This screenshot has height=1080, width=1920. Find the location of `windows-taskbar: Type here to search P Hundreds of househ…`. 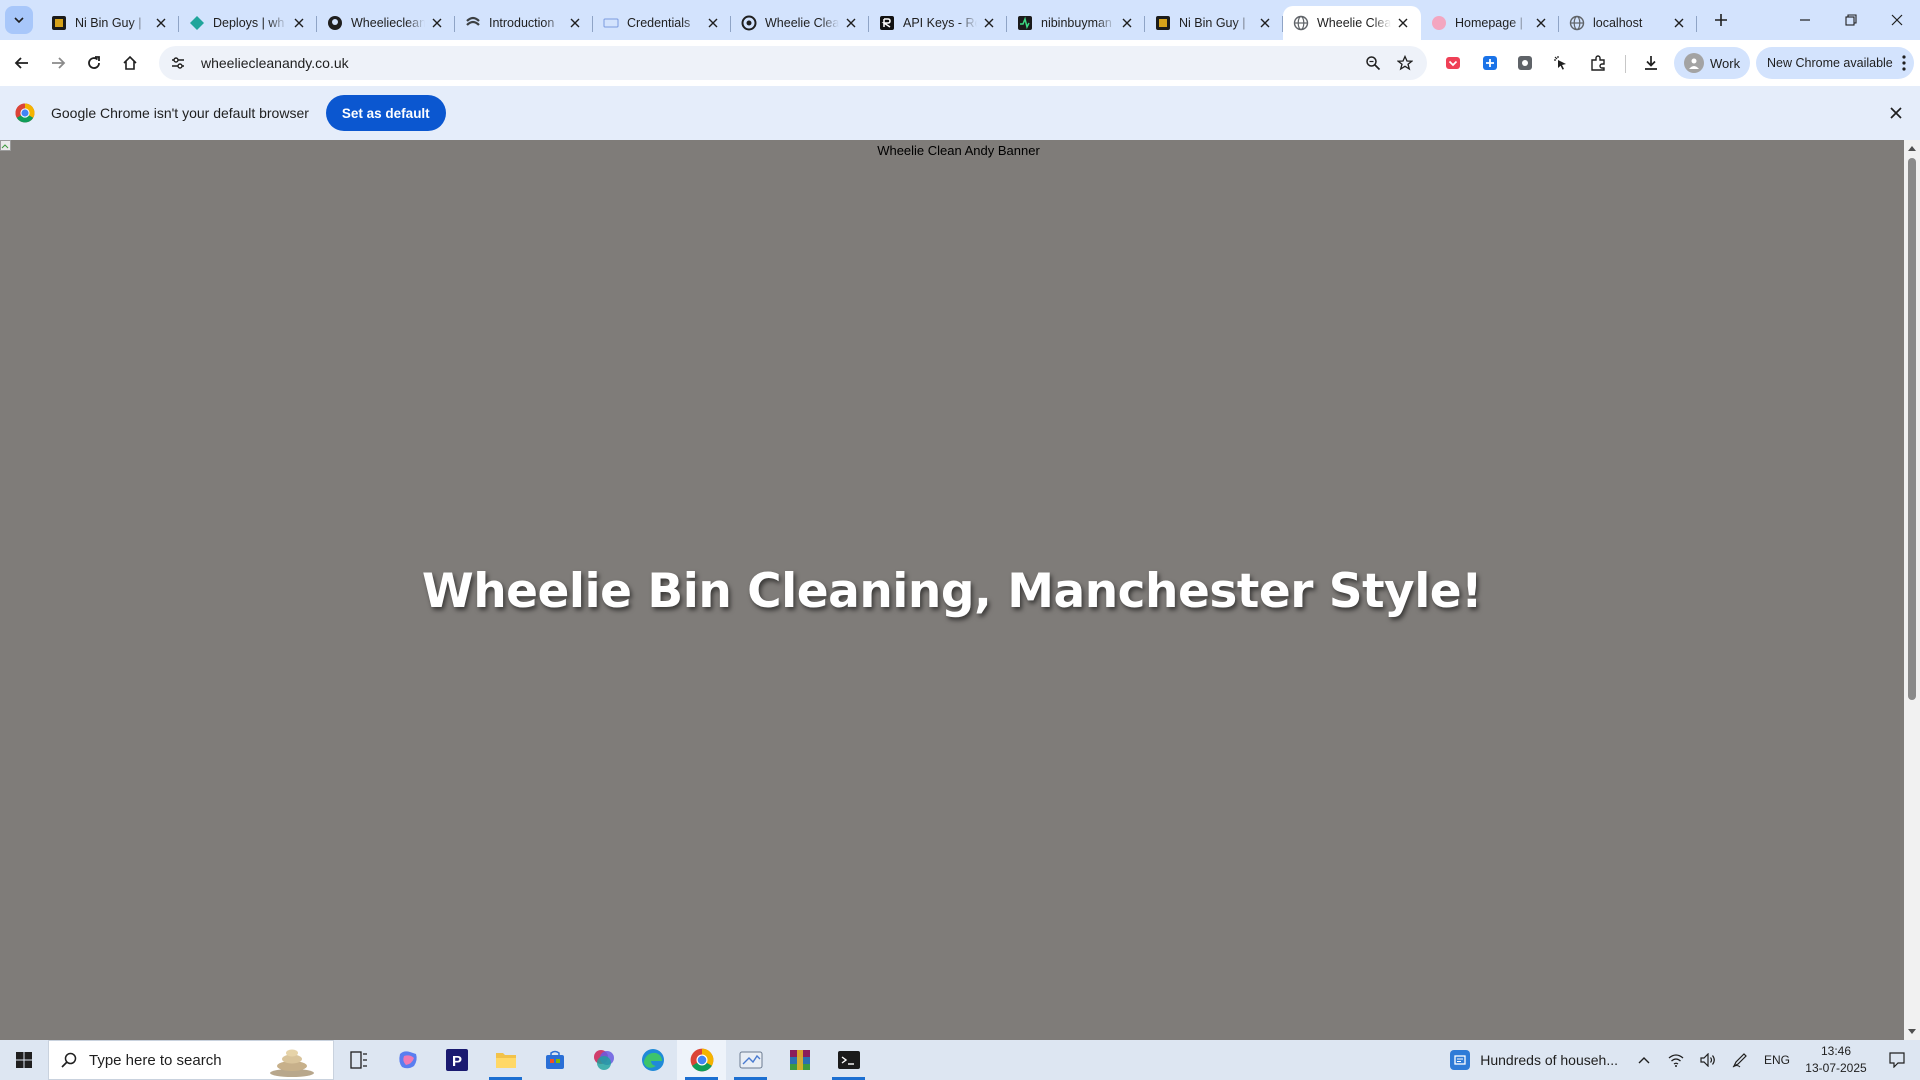

windows-taskbar: Type here to search P Hundreds of househ… is located at coordinates (960, 1060).